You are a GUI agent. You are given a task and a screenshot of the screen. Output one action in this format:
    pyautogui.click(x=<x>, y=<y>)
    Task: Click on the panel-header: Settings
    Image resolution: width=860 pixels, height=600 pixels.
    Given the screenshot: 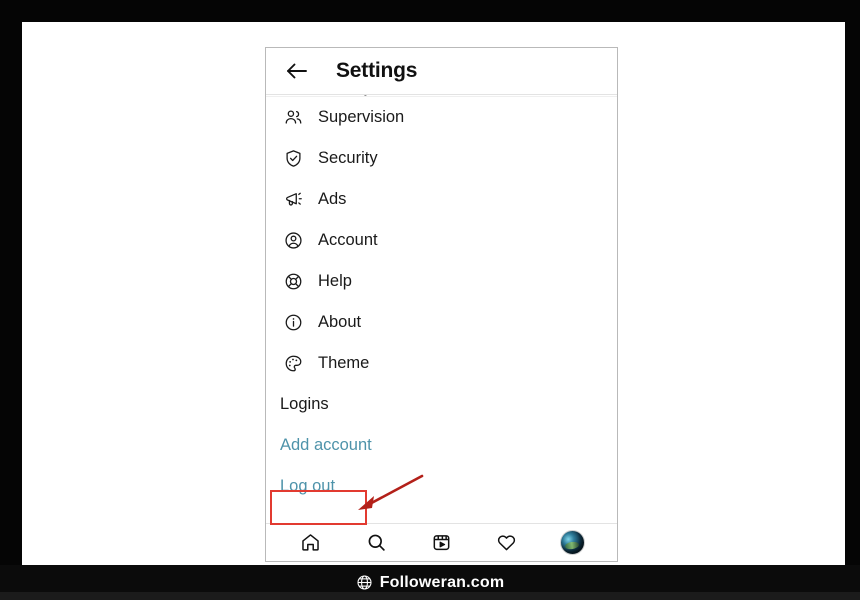 What is the action you would take?
    pyautogui.click(x=441, y=71)
    